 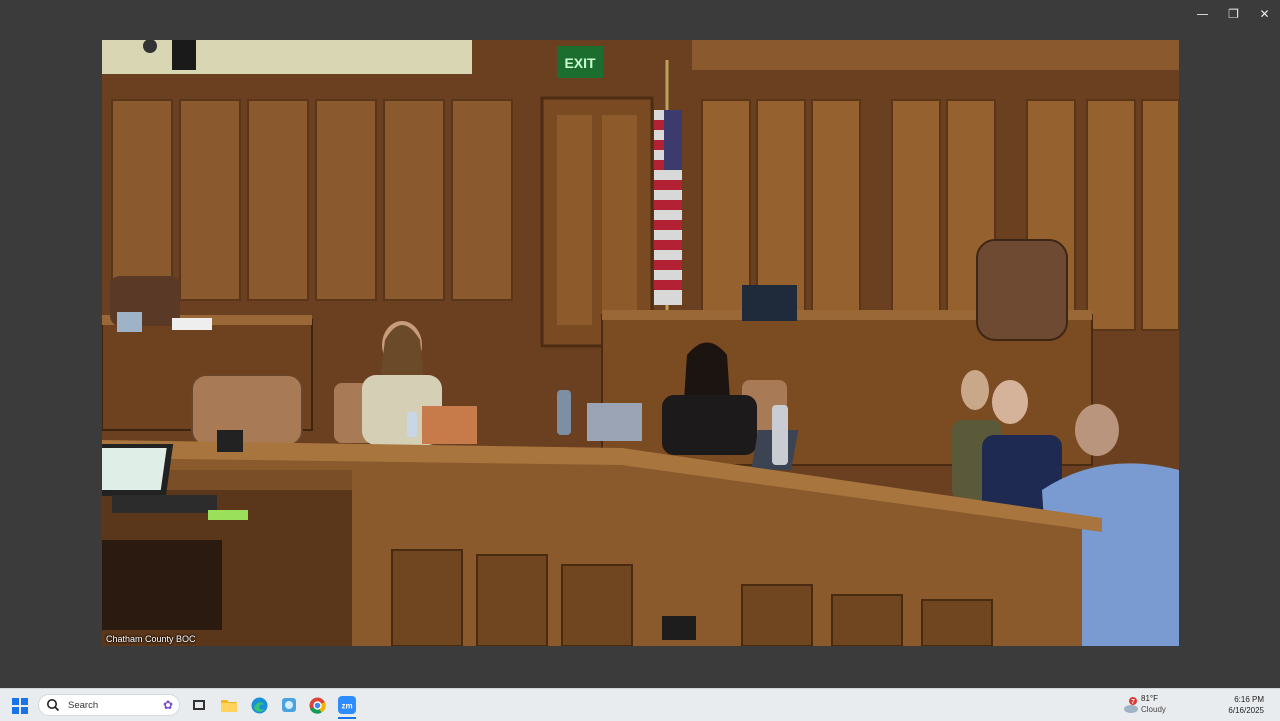 I want to click on weather-widget: 7 81°F Cloudy, so click(x=1152, y=706).